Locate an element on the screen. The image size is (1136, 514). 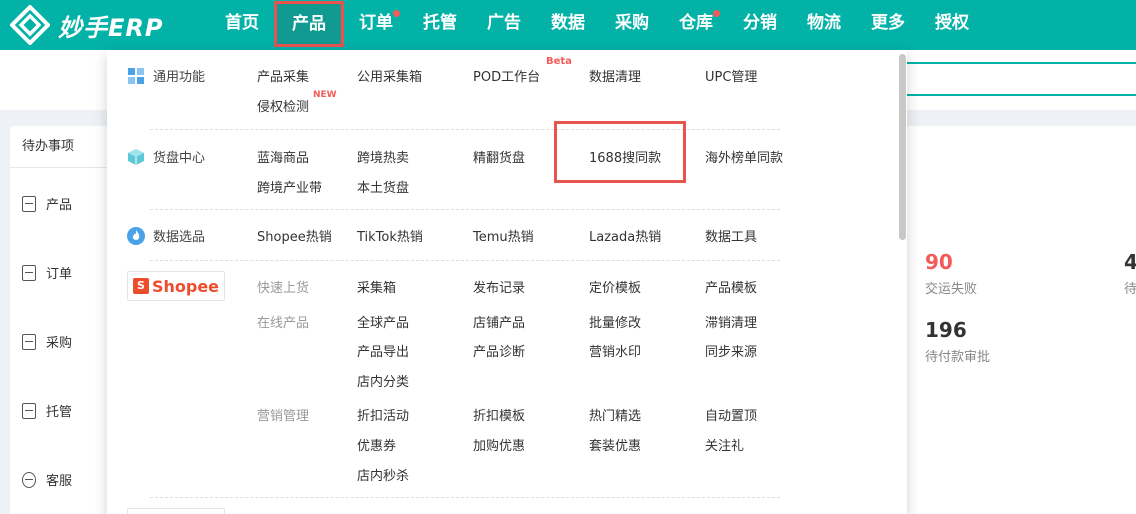
logo: 妙手ERP is located at coordinates (109, 25).